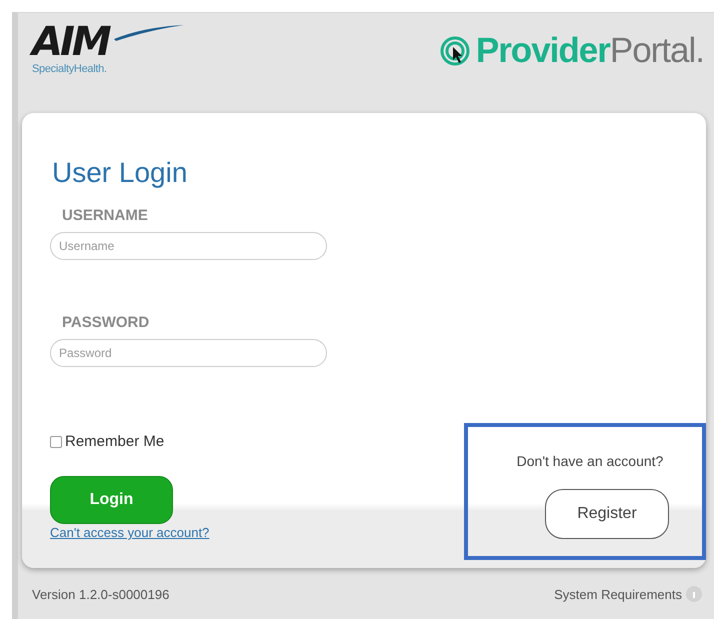 This screenshot has width=714, height=619. I want to click on info-icon, so click(694, 594).